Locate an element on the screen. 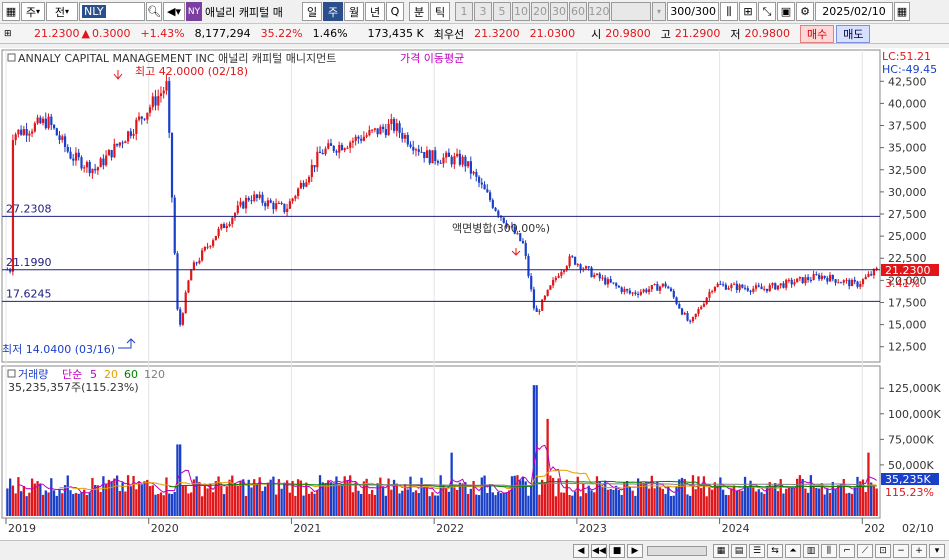 This screenshot has height=560, width=949. search-icon: 🔍︎ is located at coordinates (154, 11).